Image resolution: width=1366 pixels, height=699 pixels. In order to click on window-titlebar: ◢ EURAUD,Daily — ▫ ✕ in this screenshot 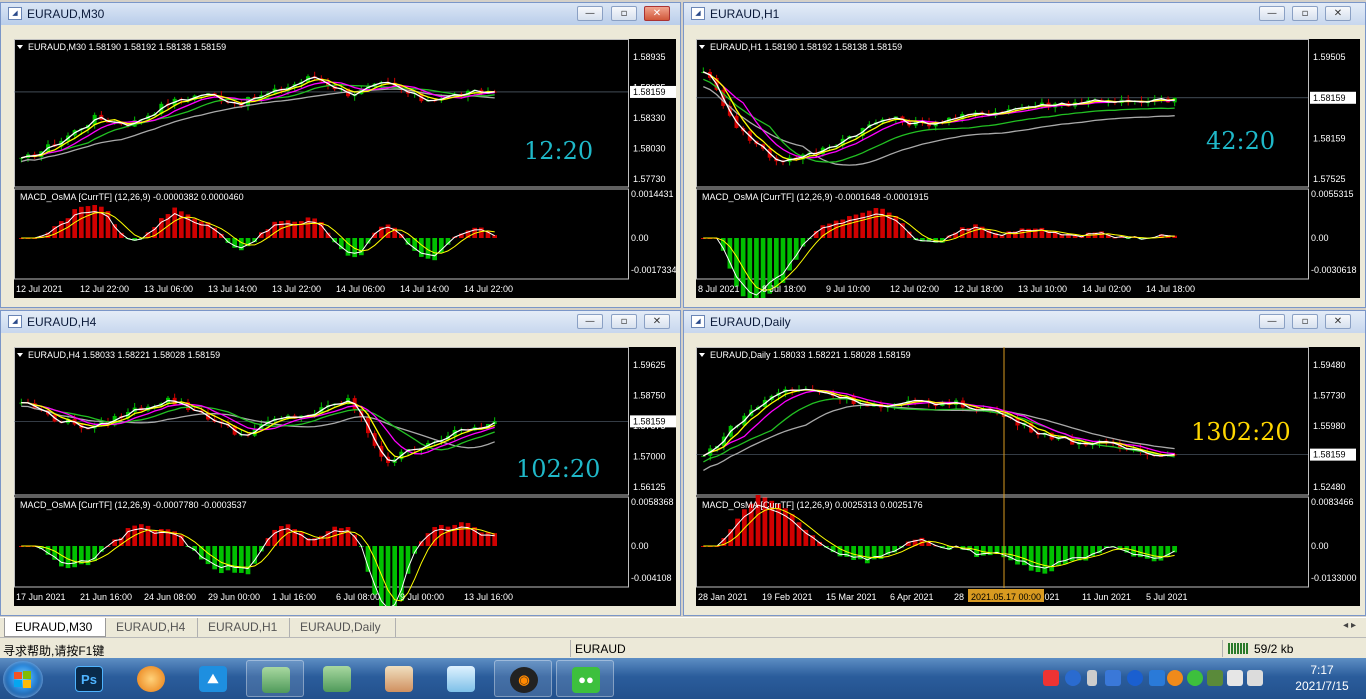, I will do `click(1024, 322)`.